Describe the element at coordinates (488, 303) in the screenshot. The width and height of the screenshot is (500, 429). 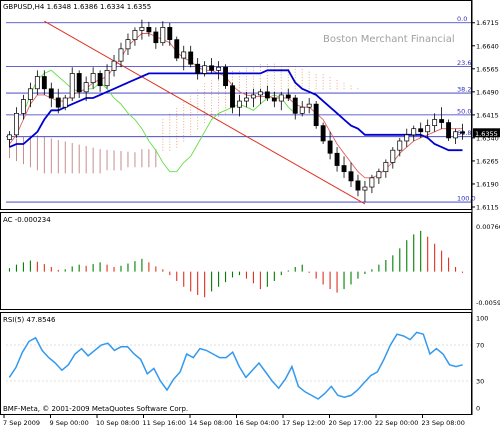
I see `ac-tick-label: -0.005900` at that location.